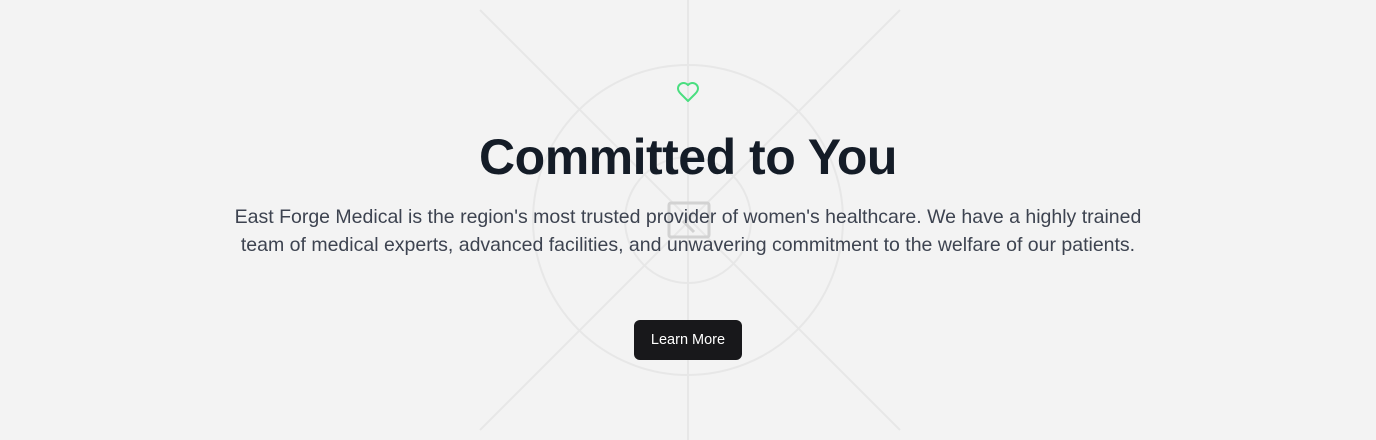 The height and width of the screenshot is (440, 1376). Describe the element at coordinates (688, 157) in the screenshot. I see `hero-title: Committed to You` at that location.